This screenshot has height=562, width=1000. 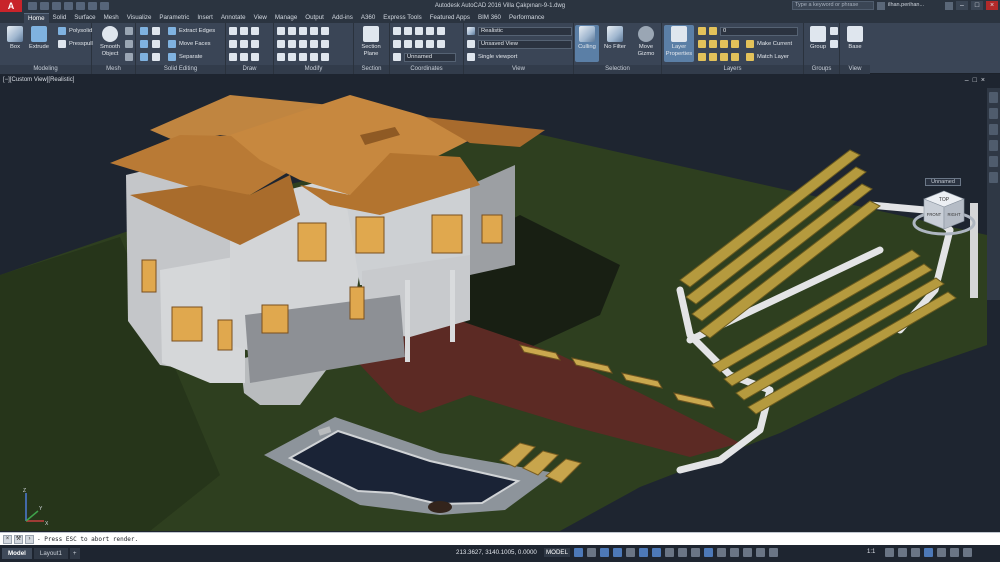 I want to click on workspace-gear-icon, so click(x=889, y=552).